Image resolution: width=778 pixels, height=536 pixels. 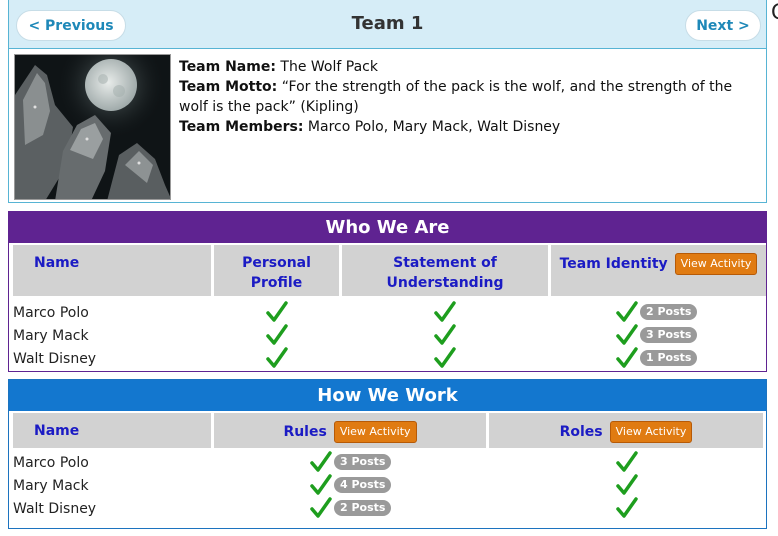 I want to click on identity-cell: 1 Posts, so click(x=657, y=357).